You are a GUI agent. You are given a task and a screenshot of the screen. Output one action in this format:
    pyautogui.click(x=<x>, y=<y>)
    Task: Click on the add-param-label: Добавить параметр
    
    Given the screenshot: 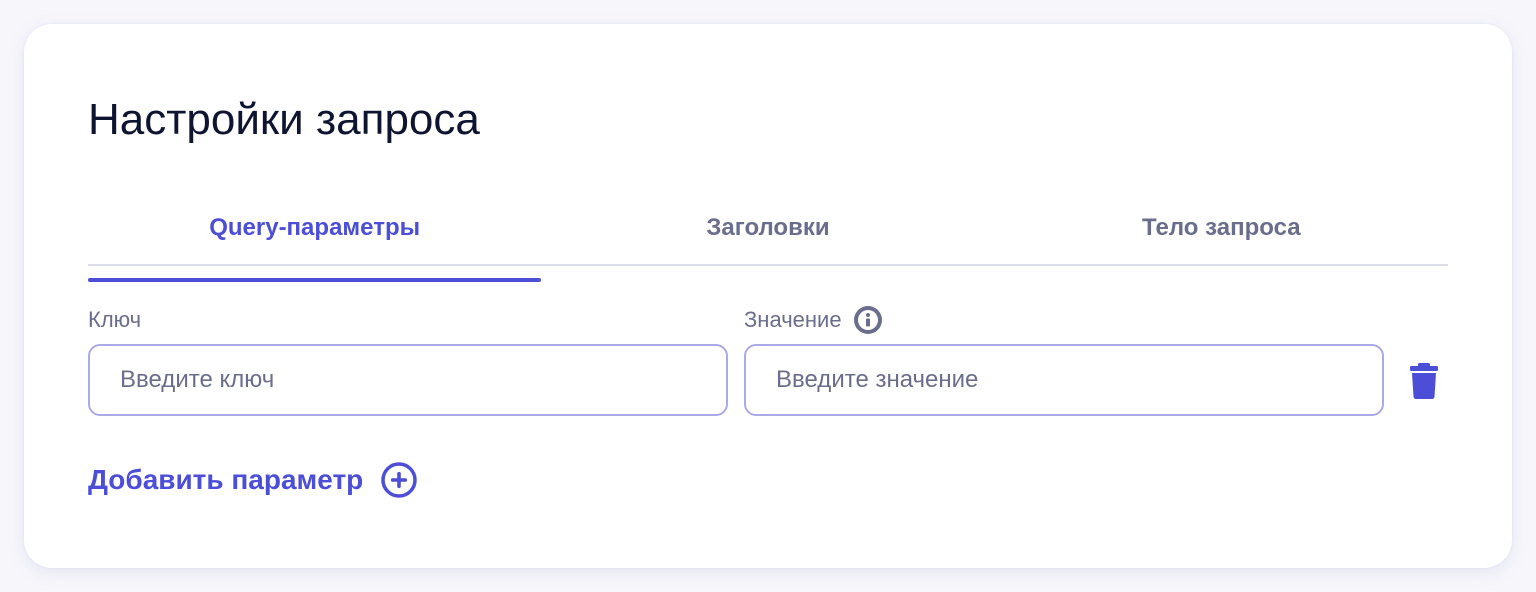 What is the action you would take?
    pyautogui.click(x=226, y=479)
    